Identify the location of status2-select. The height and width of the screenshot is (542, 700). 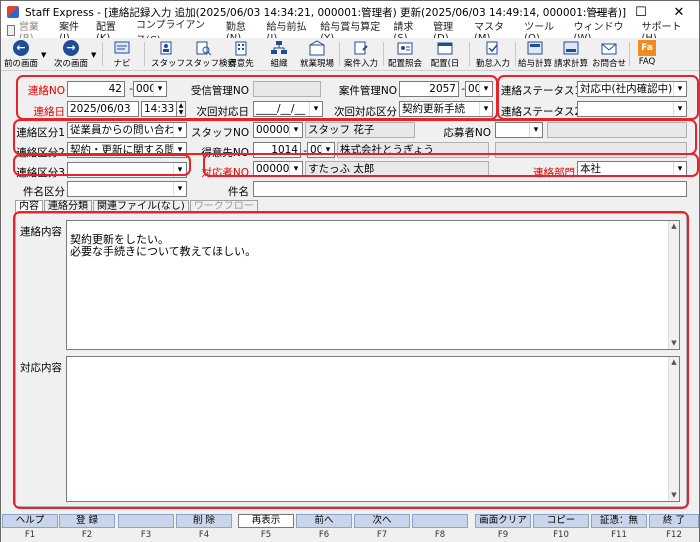
(632, 109).